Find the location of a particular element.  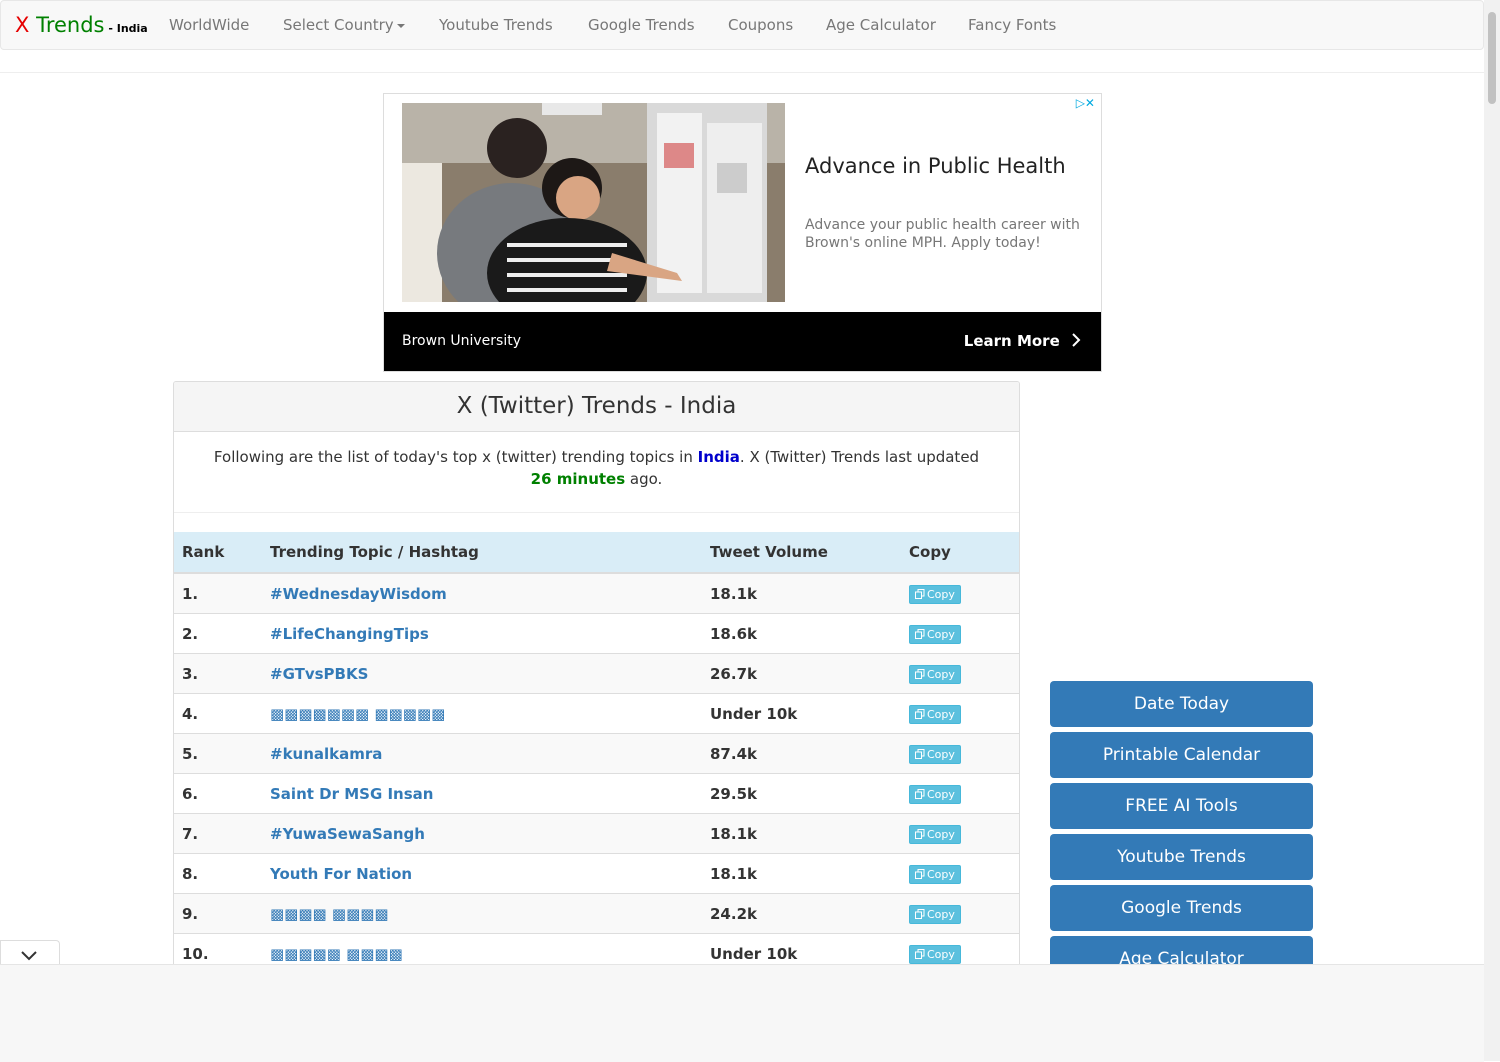

page-title: X (Twitter) Trends - India is located at coordinates (596, 407).